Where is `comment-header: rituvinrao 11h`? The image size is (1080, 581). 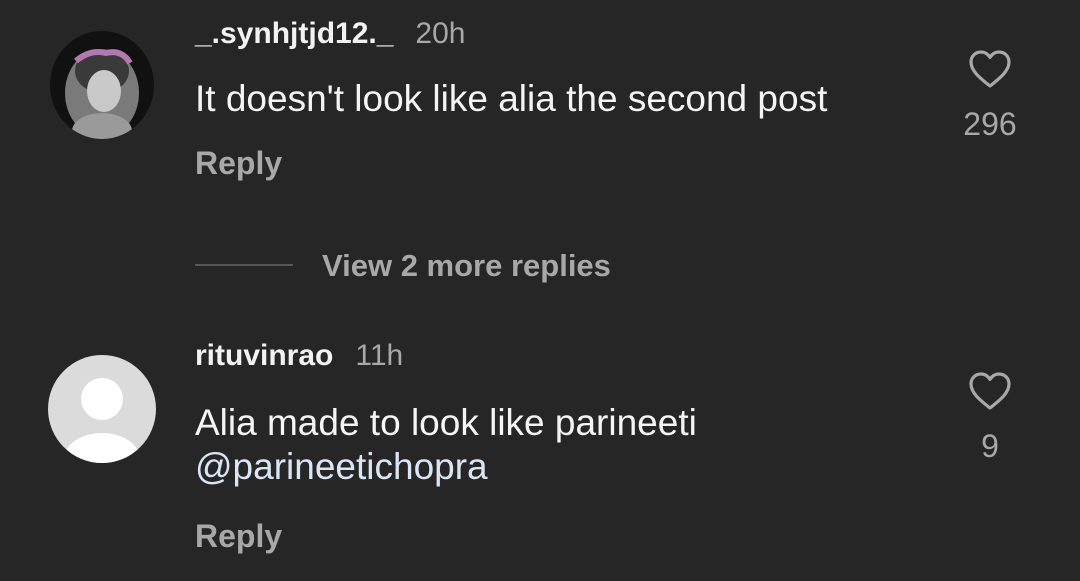
comment-header: rituvinrao 11h is located at coordinates (299, 356).